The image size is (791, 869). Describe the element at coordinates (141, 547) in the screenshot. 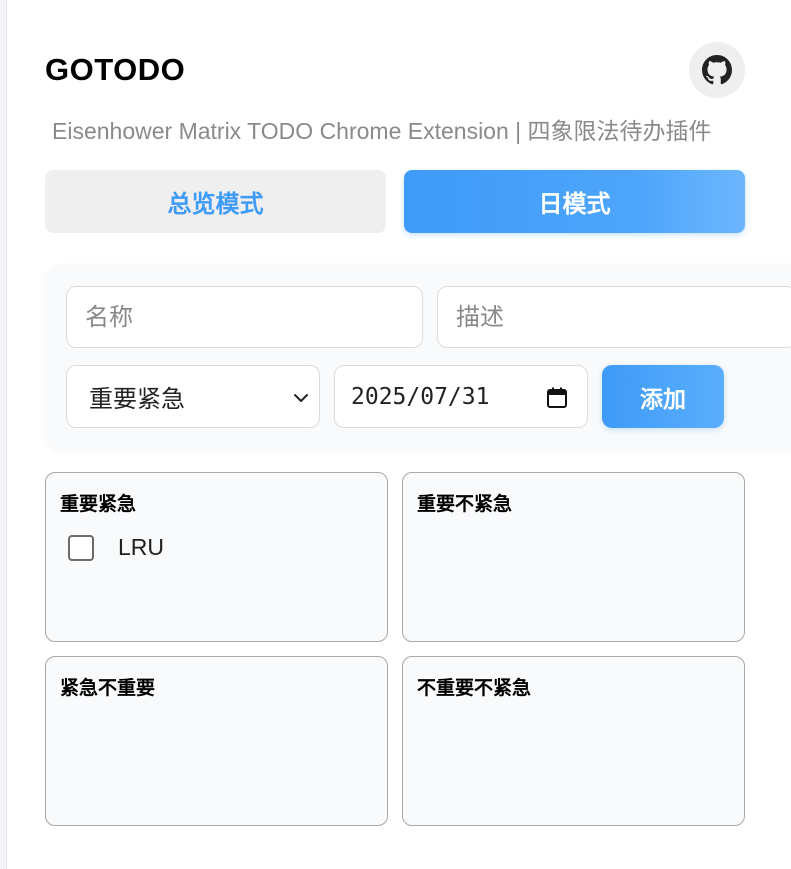

I see `task-name: LRU` at that location.